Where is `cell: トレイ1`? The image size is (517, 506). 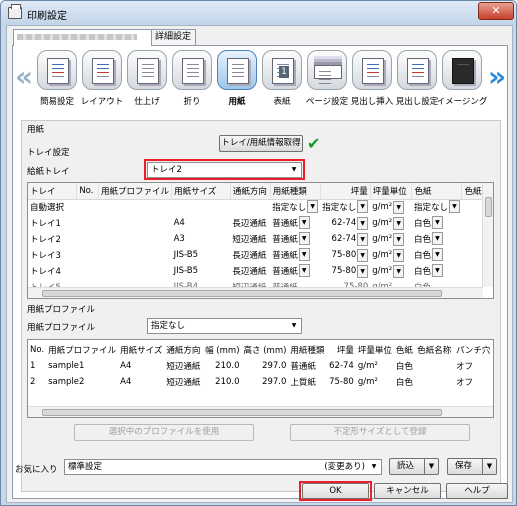
cell: トレイ1 is located at coordinates (45, 224).